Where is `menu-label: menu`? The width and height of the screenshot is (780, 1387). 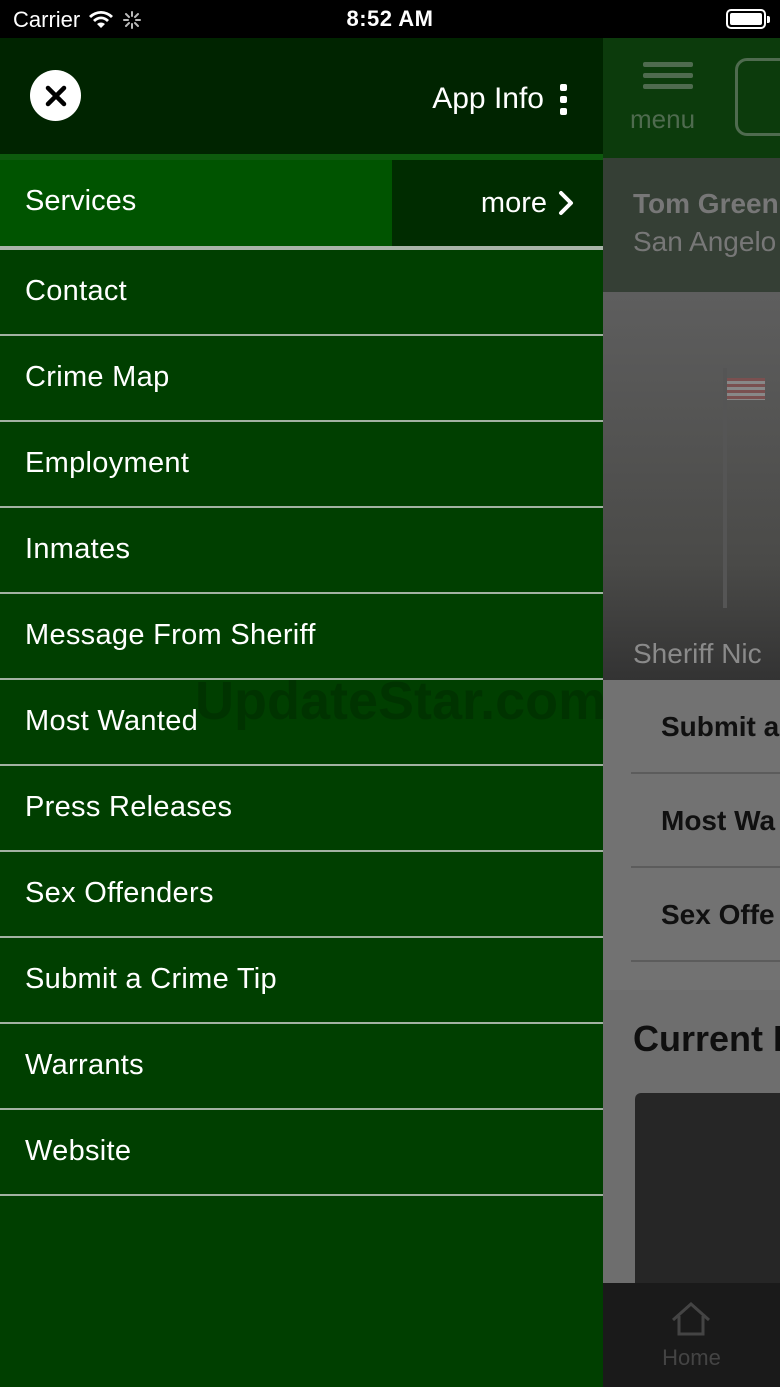
menu-label: menu is located at coordinates (663, 119).